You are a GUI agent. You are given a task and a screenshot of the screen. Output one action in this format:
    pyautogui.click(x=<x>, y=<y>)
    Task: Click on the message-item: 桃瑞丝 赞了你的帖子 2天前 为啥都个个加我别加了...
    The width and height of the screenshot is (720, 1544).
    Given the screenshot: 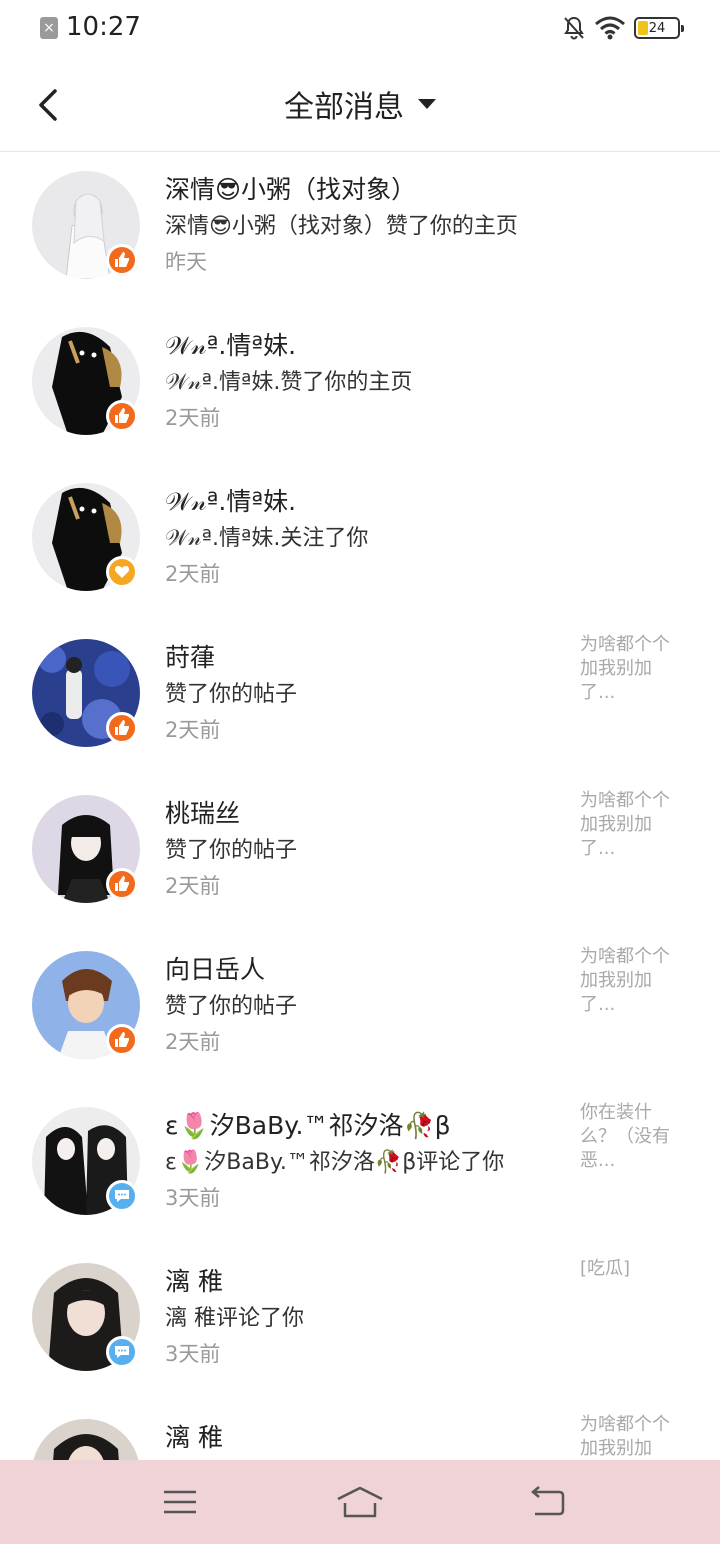 What is the action you would take?
    pyautogui.click(x=360, y=854)
    